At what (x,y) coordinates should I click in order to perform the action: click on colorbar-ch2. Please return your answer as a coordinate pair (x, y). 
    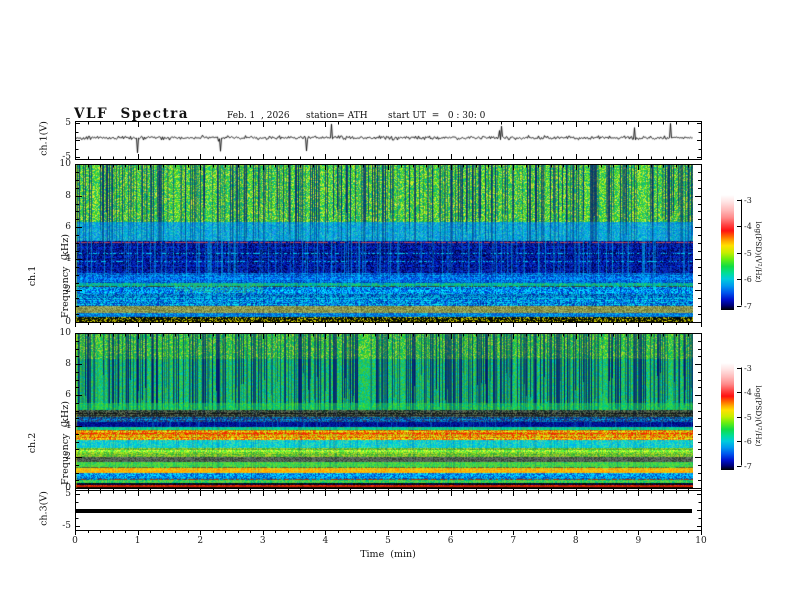
    Looking at the image, I should click on (727, 416).